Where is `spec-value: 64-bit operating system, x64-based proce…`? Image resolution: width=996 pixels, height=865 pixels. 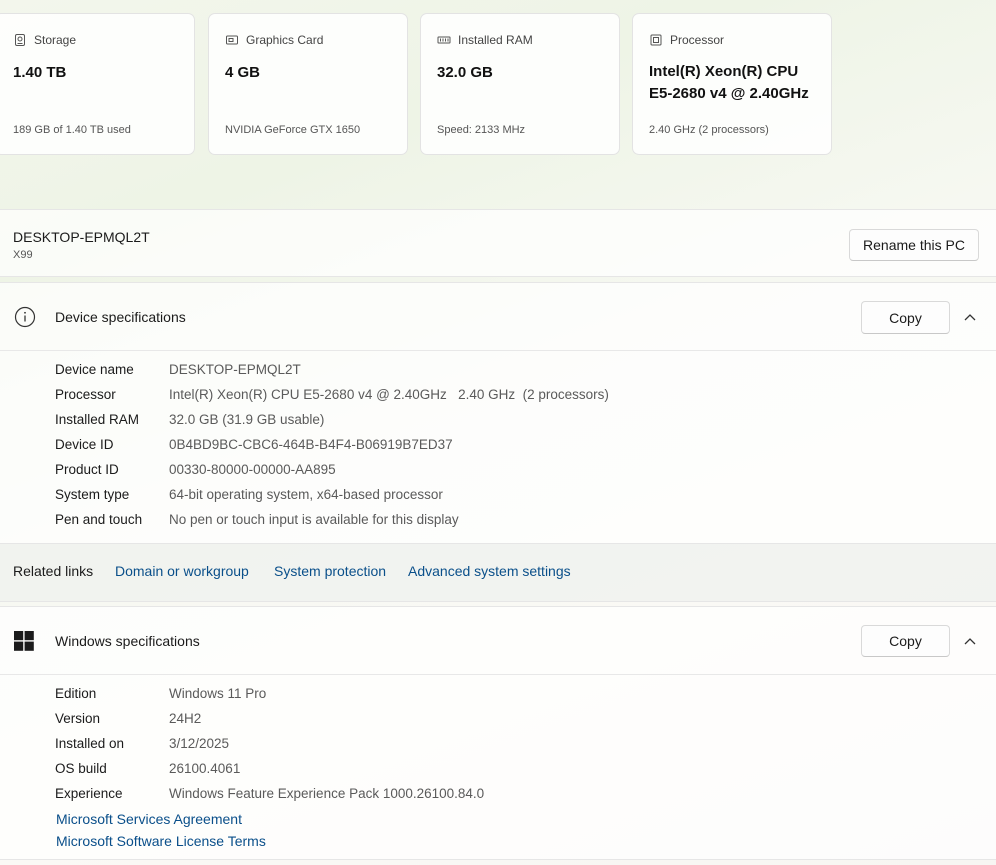
spec-value: 64-bit operating system, x64-based proce… is located at coordinates (306, 494).